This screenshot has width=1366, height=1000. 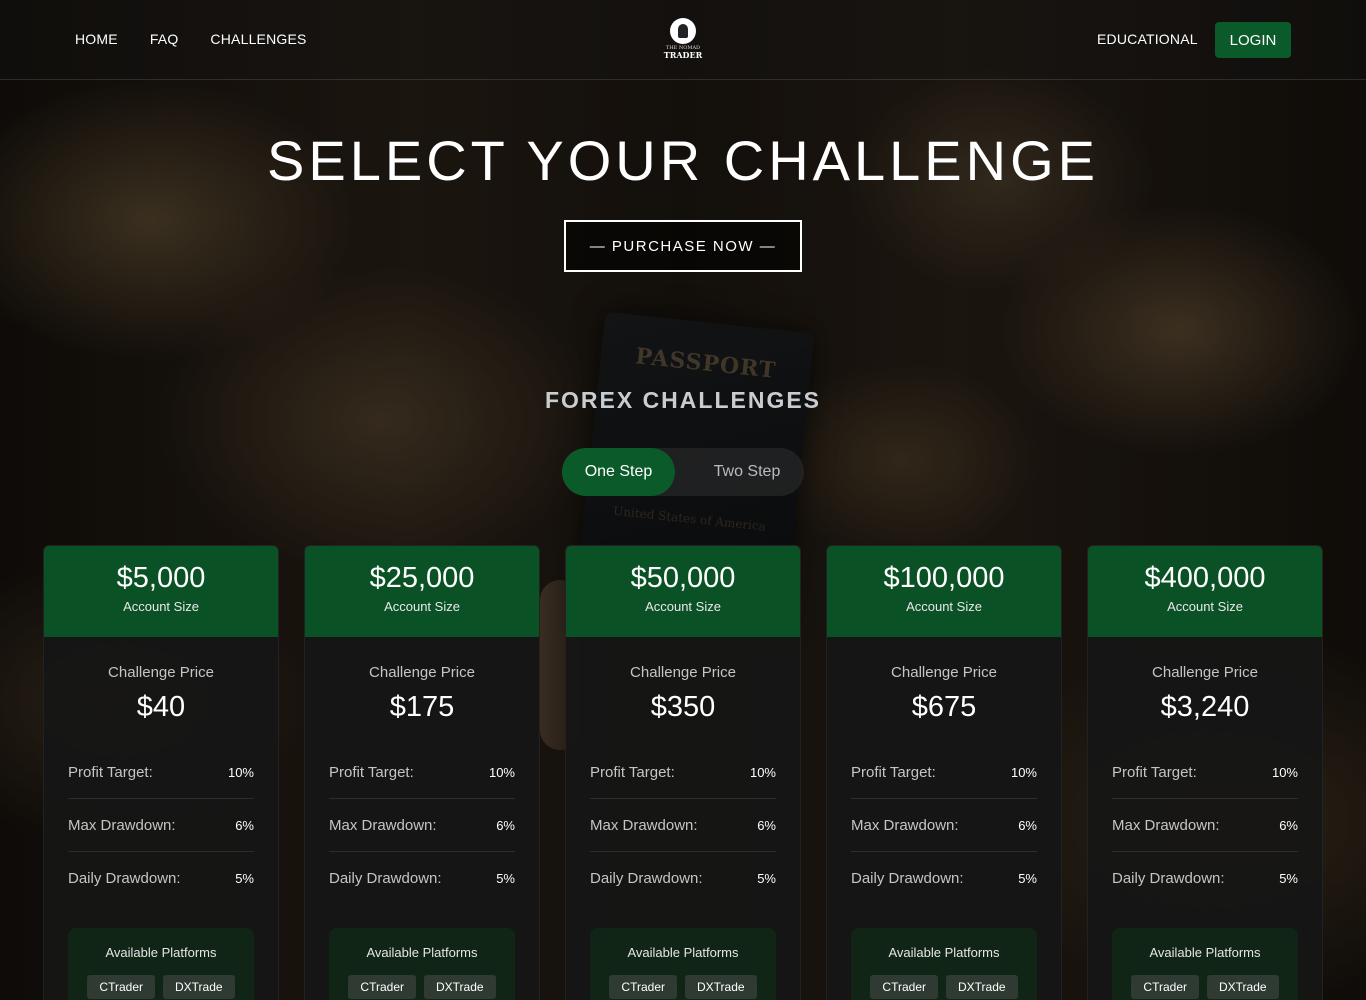 I want to click on nav-challenges-link: CHALLENGES, so click(x=258, y=39).